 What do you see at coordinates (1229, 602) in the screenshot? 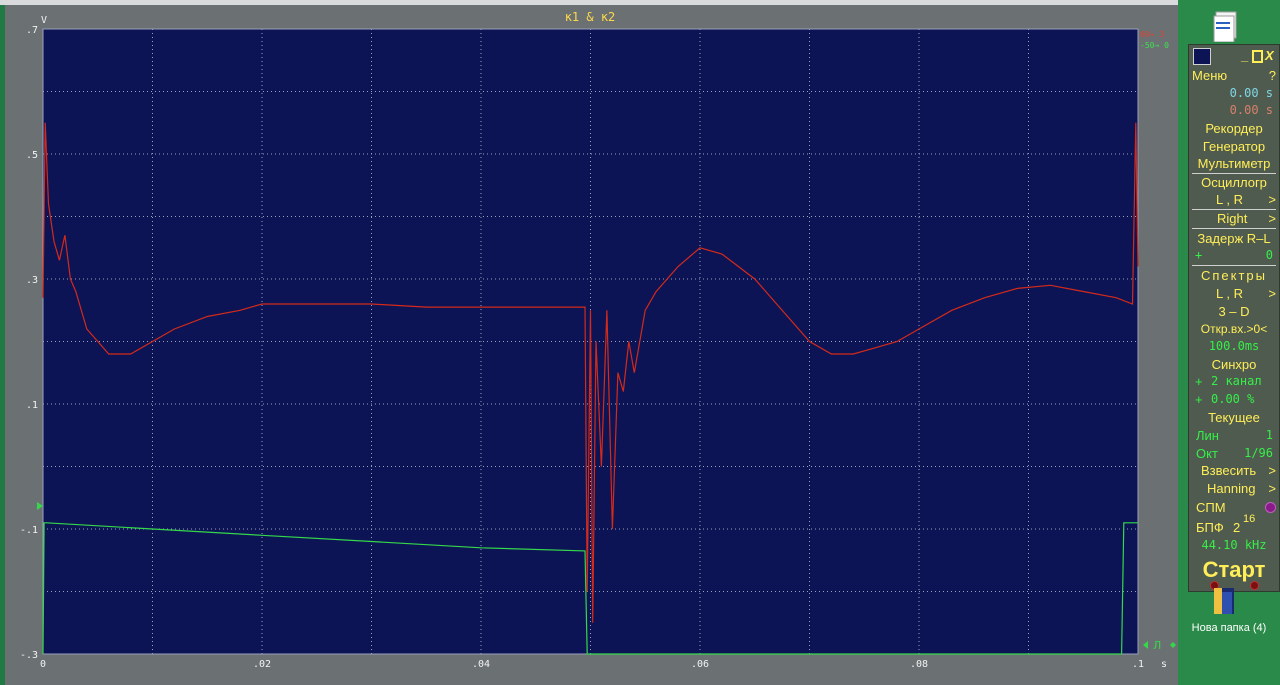
I see `folder-icon` at bounding box center [1229, 602].